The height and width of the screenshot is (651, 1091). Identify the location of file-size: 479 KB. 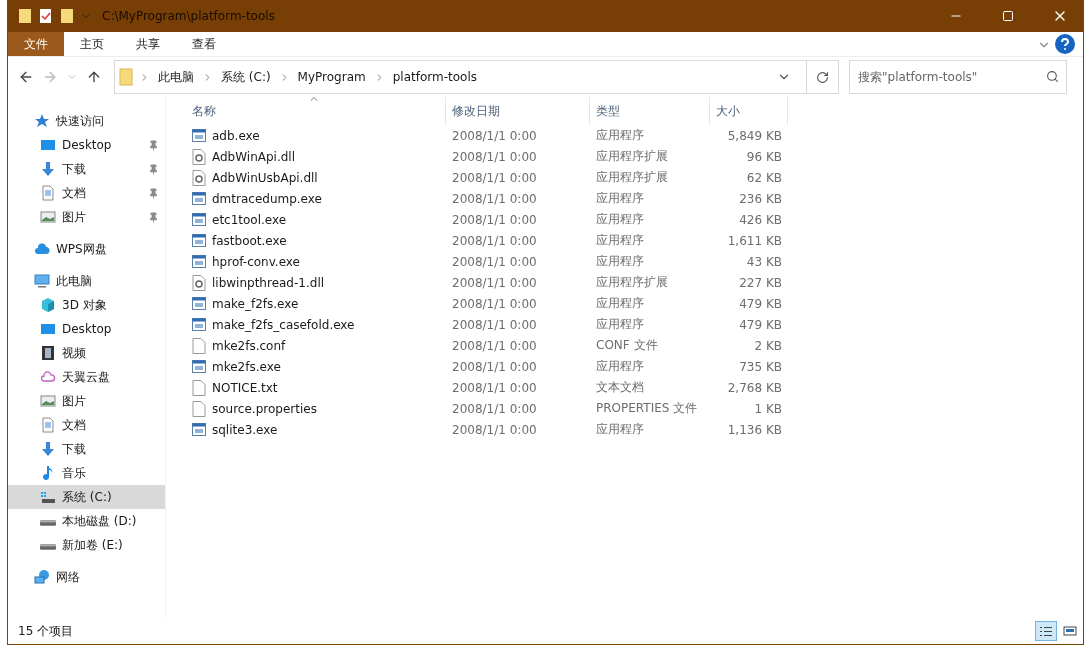
(760, 304).